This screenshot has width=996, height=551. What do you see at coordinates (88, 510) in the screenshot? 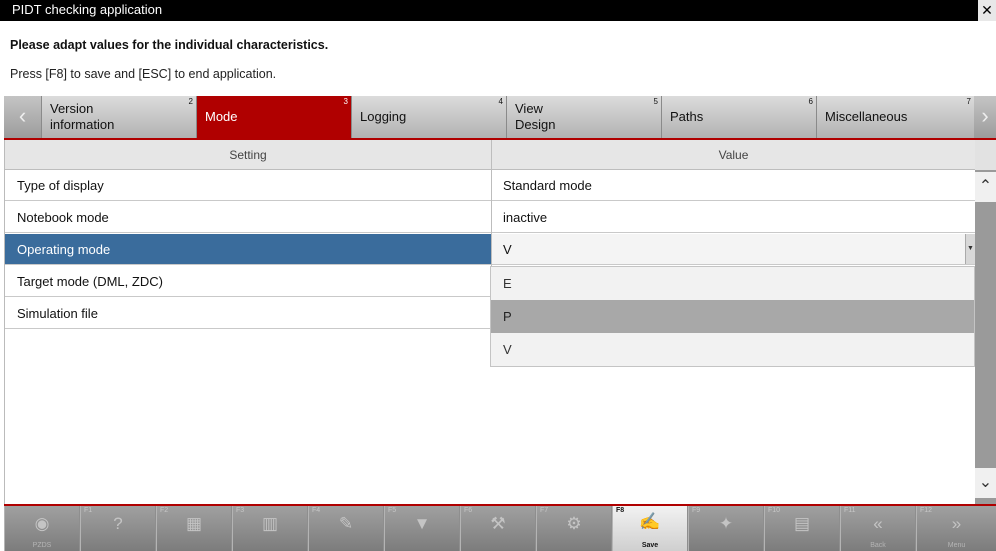
I see `fkey-label: F1` at bounding box center [88, 510].